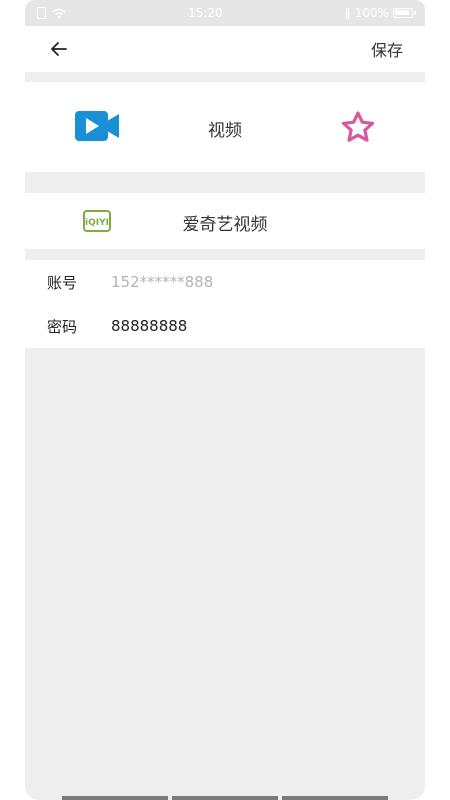 This screenshot has width=450, height=800. I want to click on password-label: 密码, so click(62, 326).